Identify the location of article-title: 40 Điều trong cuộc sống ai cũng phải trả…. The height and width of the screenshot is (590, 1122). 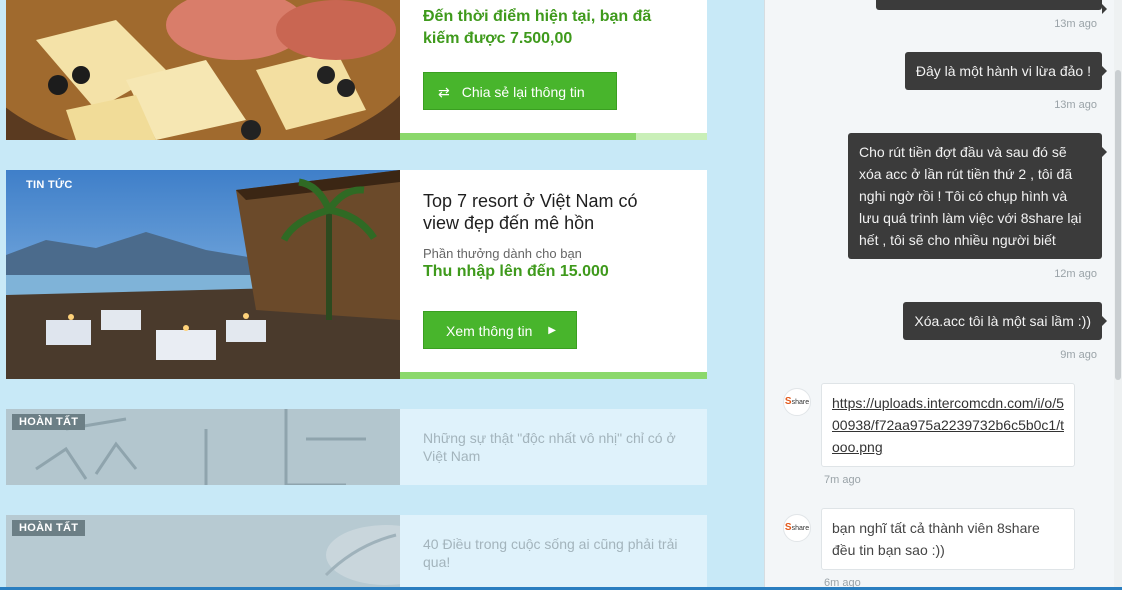
(553, 553).